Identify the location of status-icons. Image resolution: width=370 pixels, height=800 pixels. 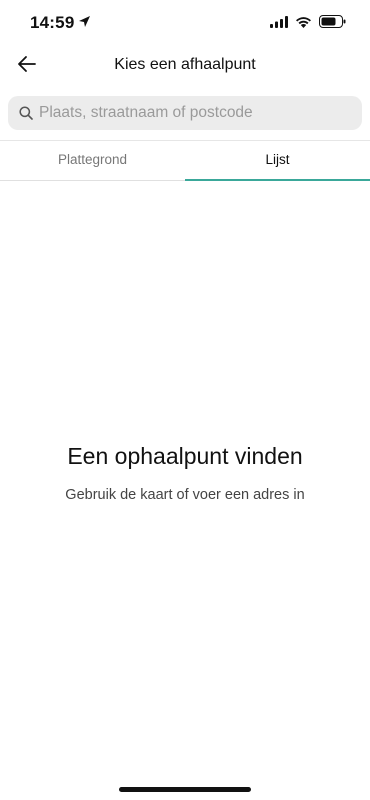
(308, 24).